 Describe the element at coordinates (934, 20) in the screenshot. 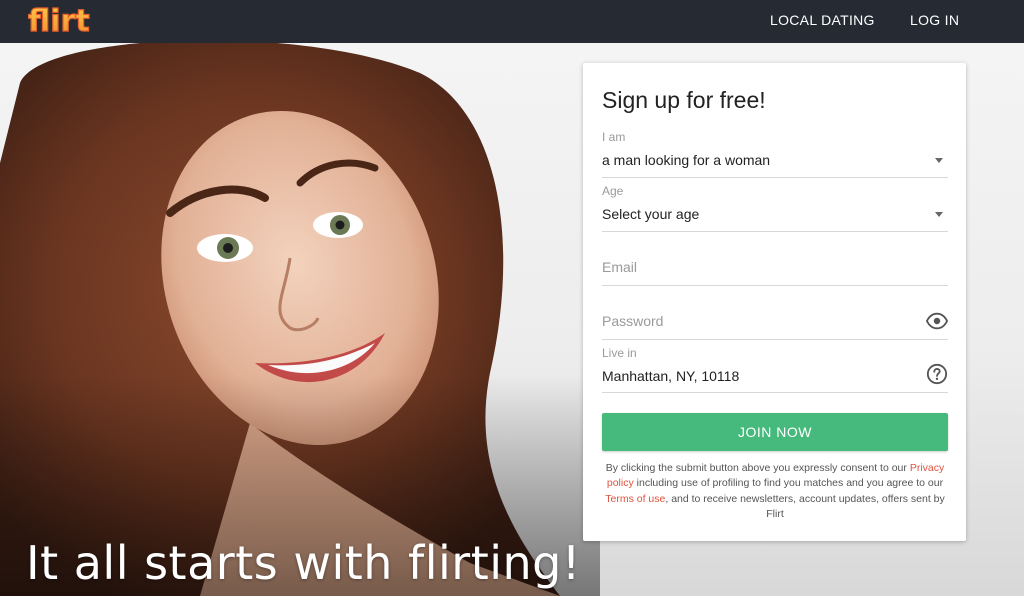

I see `nav-log-in-link: LOG IN` at that location.